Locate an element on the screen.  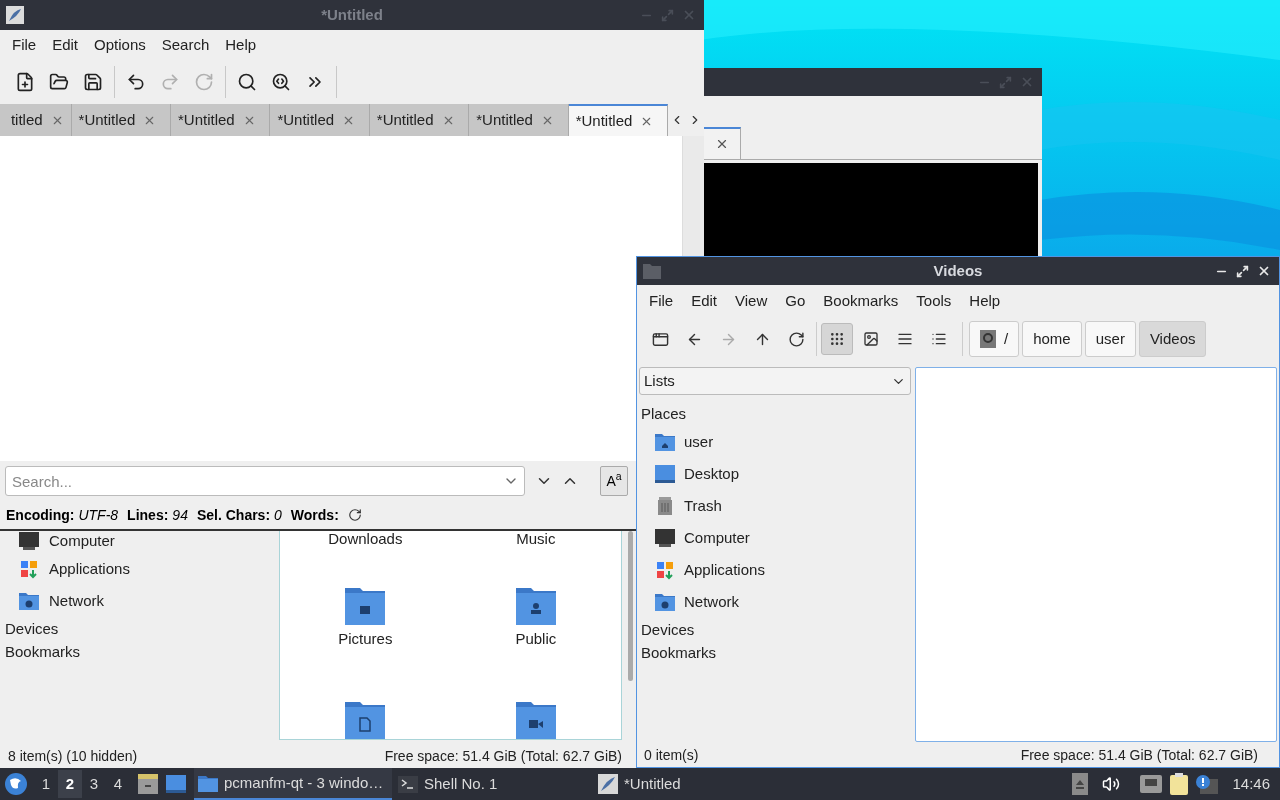
detailed-view-icon is located at coordinates (939, 339).